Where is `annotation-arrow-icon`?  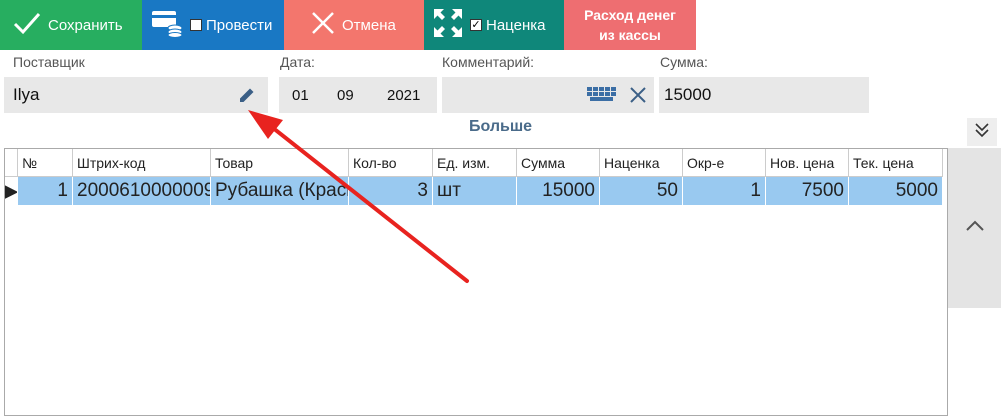 annotation-arrow-icon is located at coordinates (358, 196).